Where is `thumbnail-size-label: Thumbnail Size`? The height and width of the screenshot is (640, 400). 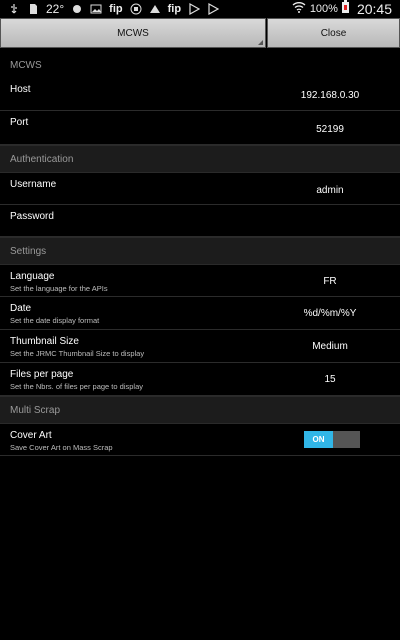
thumbnail-size-label: Thumbnail Size is located at coordinates (44, 341).